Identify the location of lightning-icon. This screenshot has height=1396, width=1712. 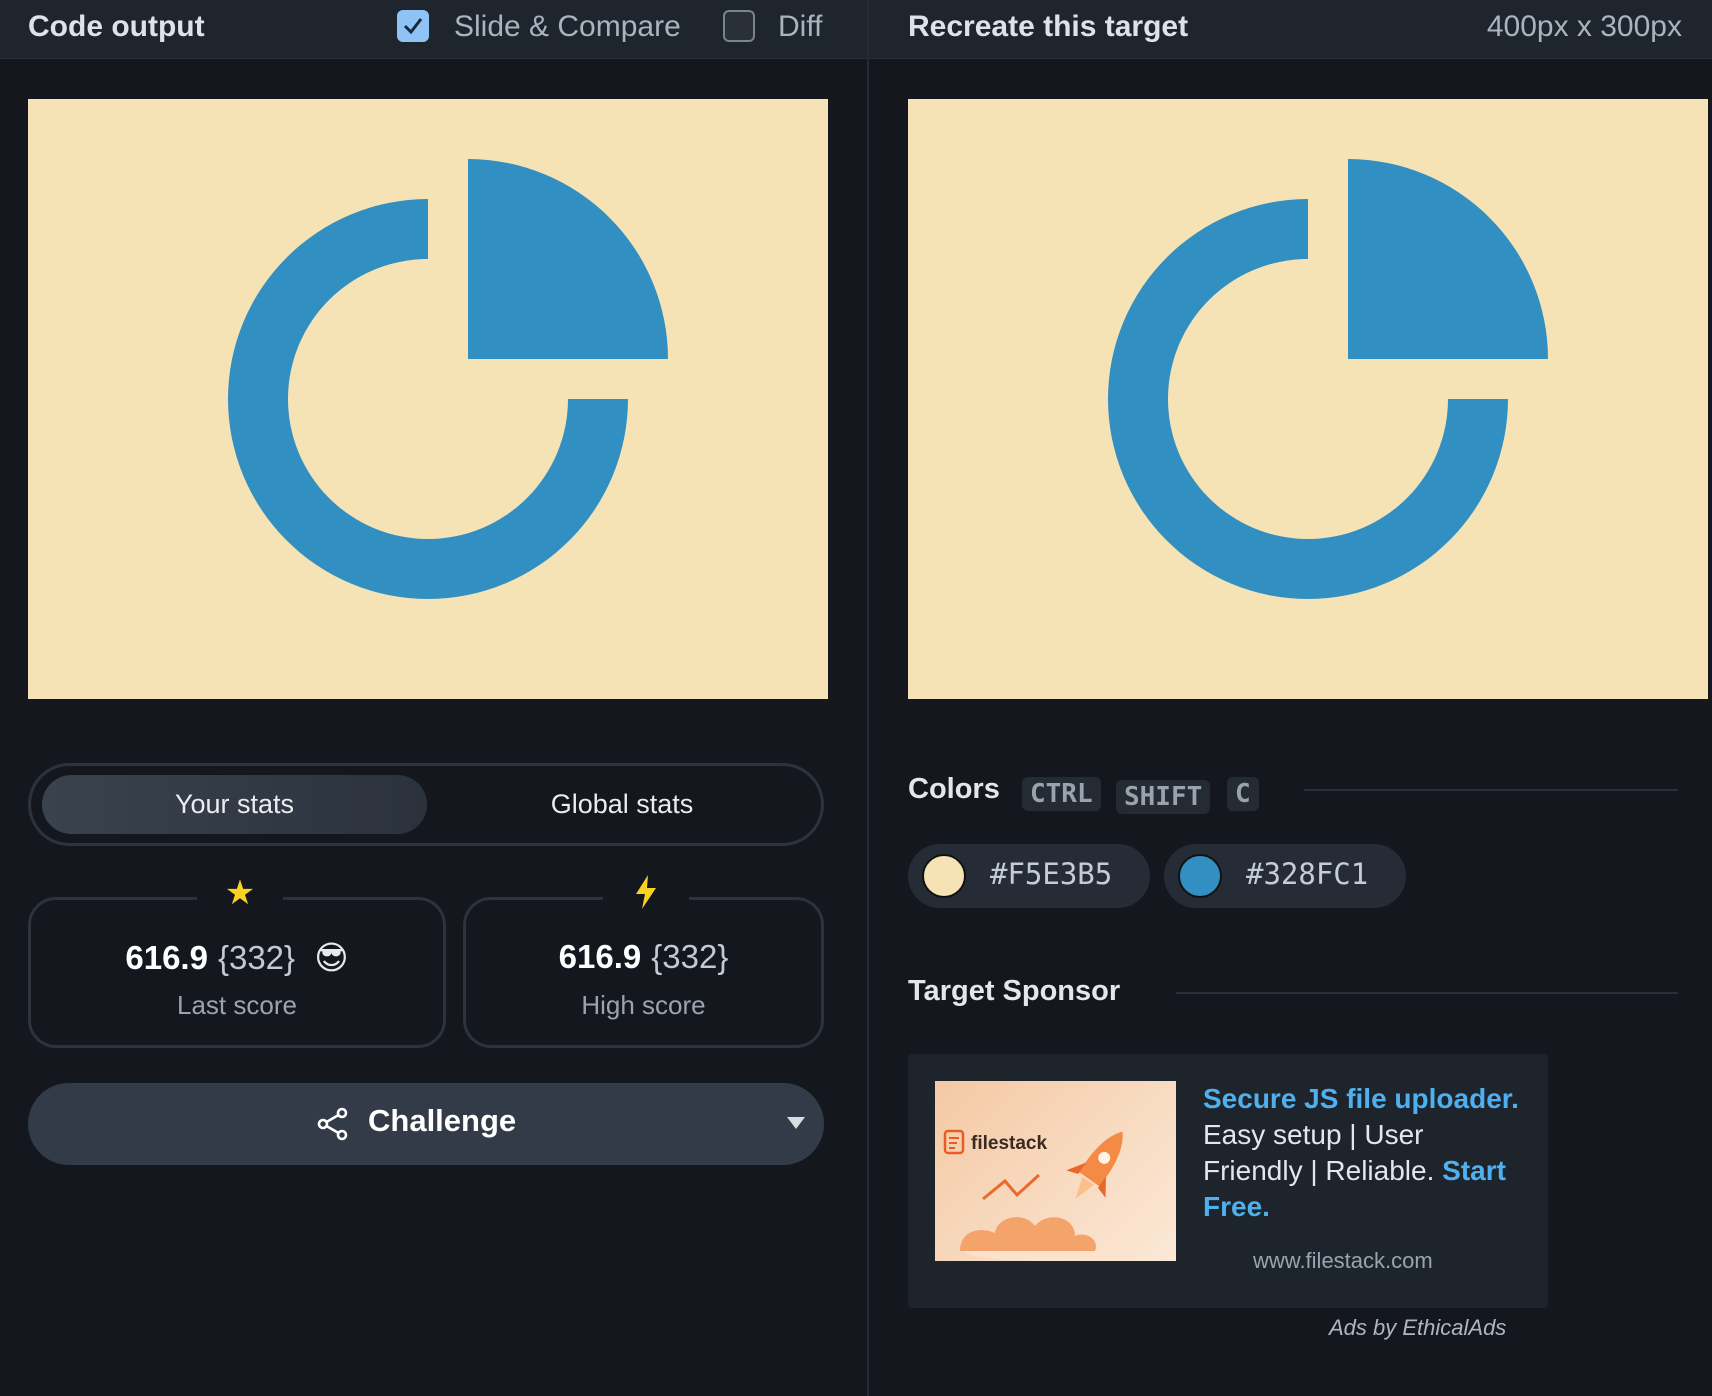
(646, 896).